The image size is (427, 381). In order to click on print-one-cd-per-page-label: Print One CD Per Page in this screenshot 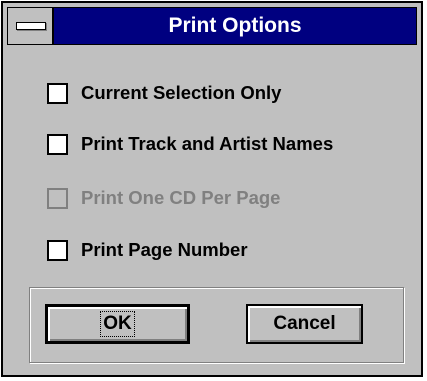, I will do `click(181, 197)`.